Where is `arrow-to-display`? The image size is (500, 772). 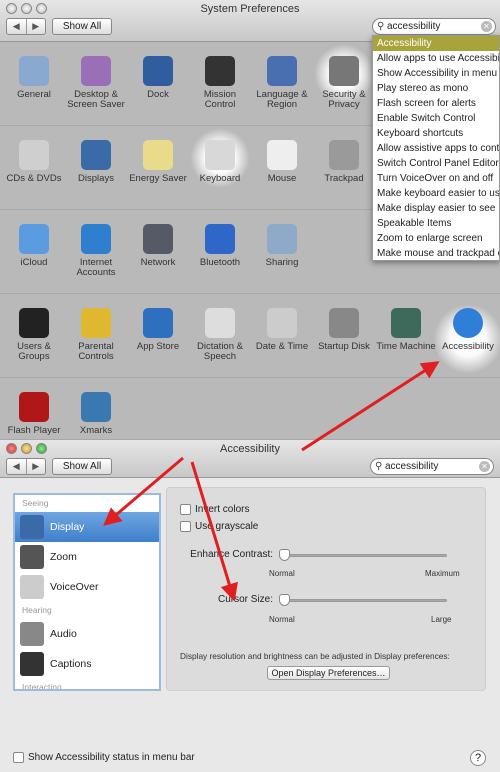
arrow-to-display is located at coordinates (143, 491).